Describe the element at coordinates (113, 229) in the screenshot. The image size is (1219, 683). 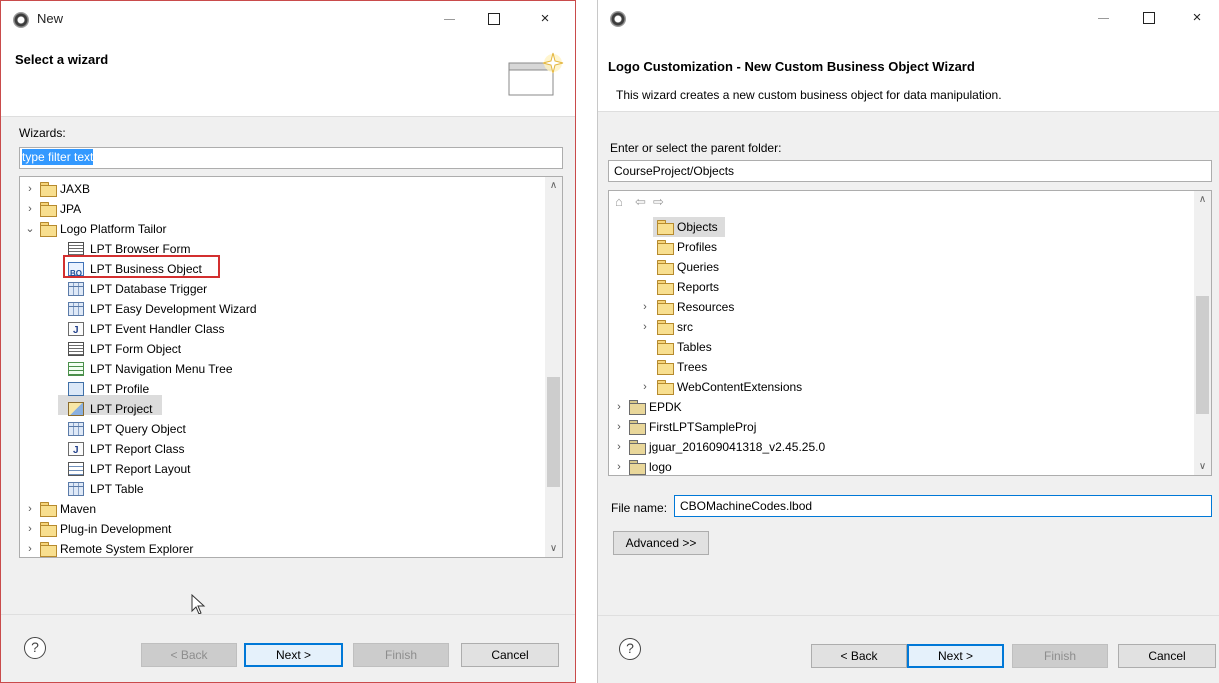
I see `tree-item-label: Logo Platform Tailor` at that location.